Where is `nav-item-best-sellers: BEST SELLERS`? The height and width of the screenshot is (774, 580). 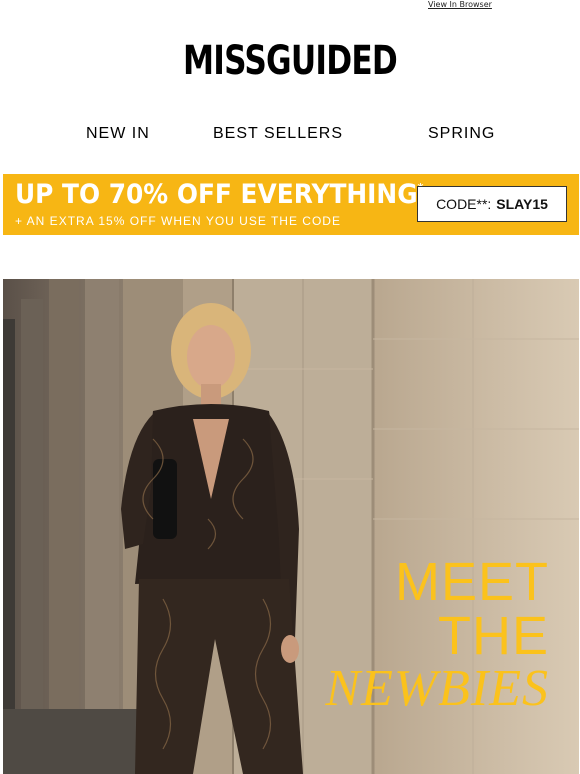 nav-item-best-sellers: BEST SELLERS is located at coordinates (278, 134).